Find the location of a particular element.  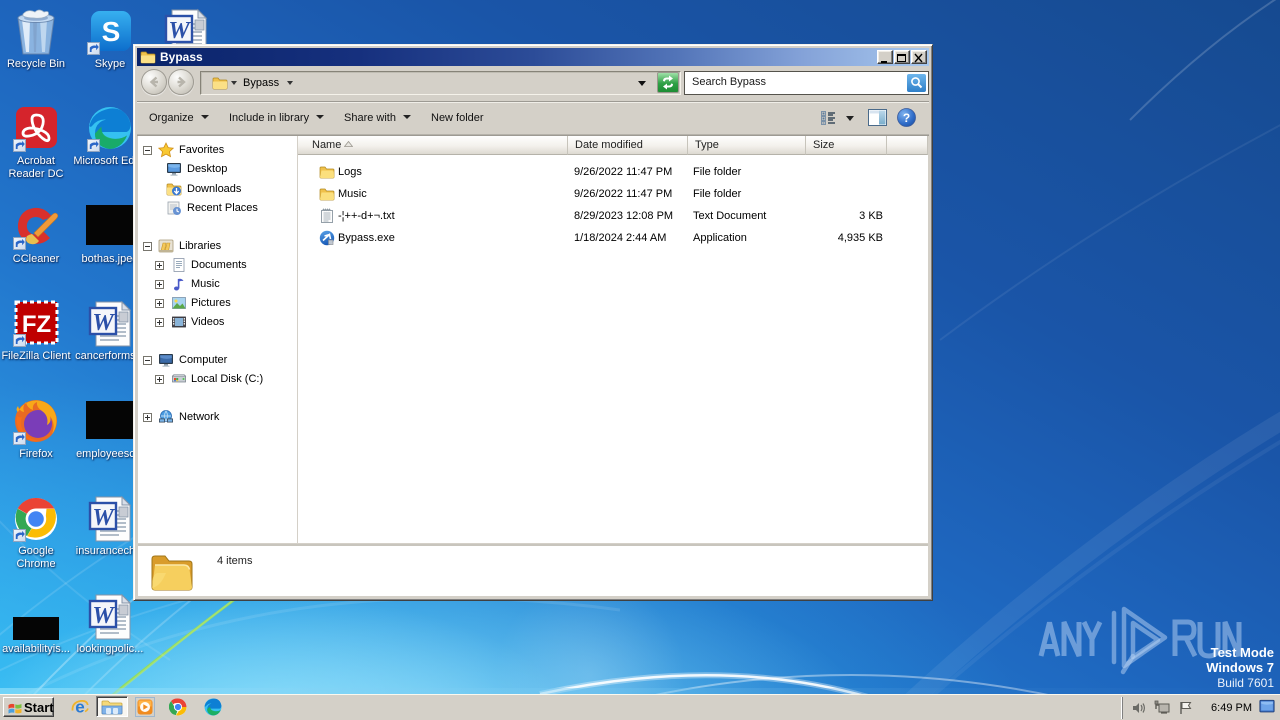

svg-text: FZ is located at coordinates (36, 324).